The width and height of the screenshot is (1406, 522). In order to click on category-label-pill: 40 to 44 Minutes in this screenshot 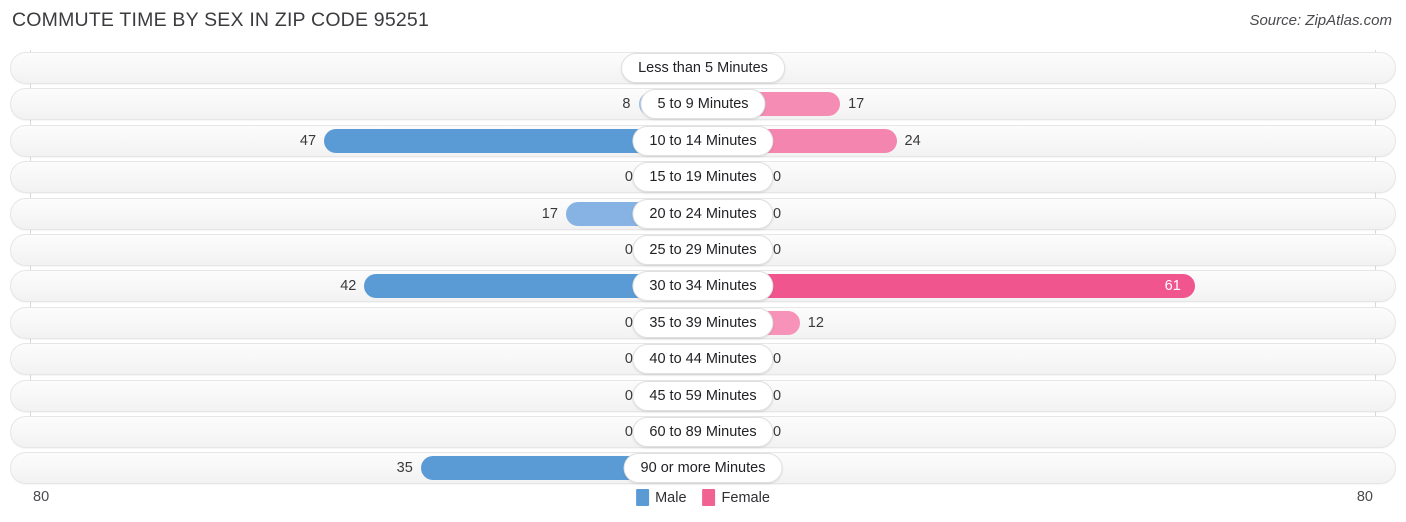, I will do `click(703, 359)`.